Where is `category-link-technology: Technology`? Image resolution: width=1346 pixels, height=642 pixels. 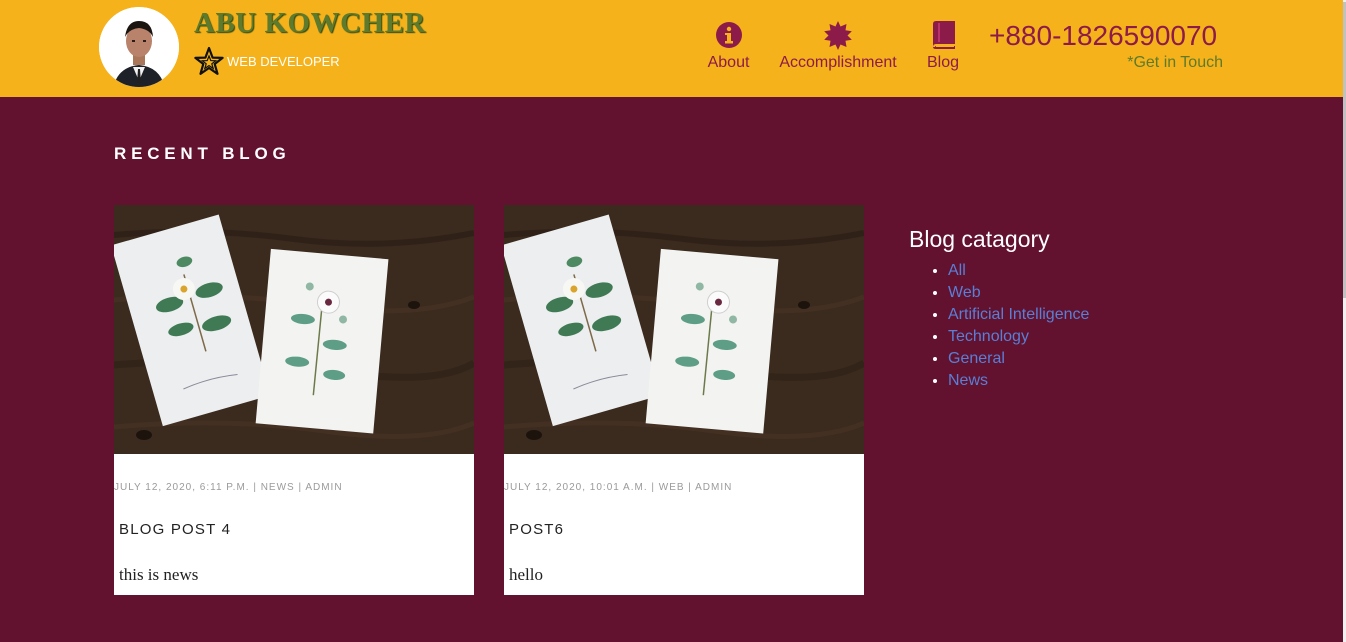
category-link-technology: Technology is located at coordinates (988, 336).